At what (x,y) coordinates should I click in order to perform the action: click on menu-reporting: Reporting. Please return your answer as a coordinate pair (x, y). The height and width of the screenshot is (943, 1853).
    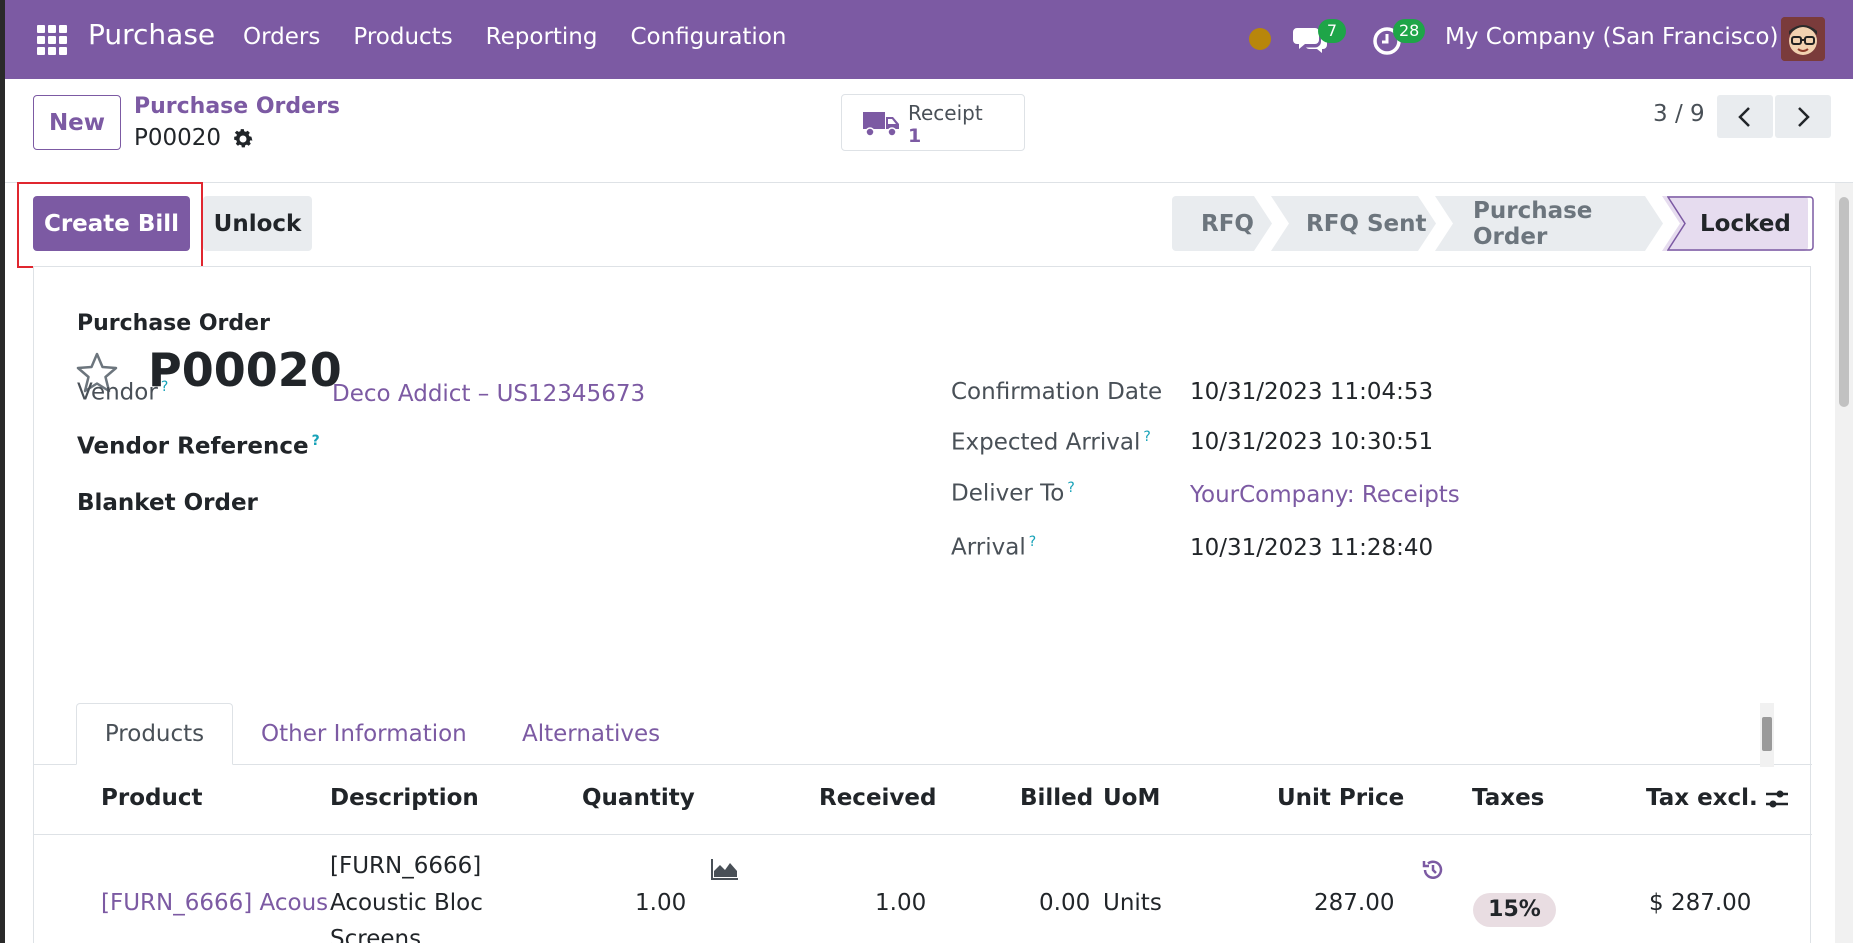
    Looking at the image, I should click on (542, 37).